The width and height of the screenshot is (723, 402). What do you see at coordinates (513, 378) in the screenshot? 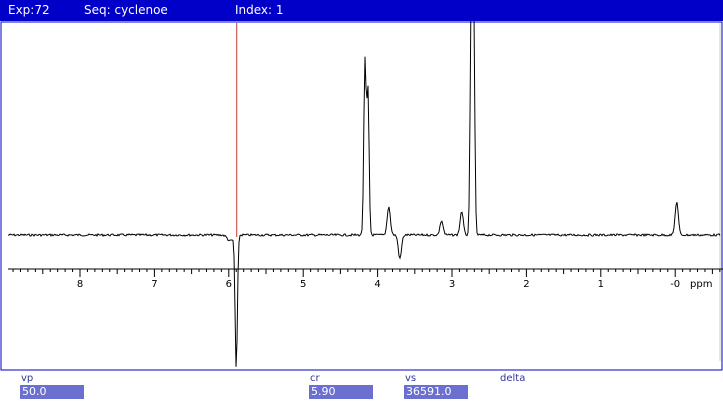
I see `delta-label: delta` at bounding box center [513, 378].